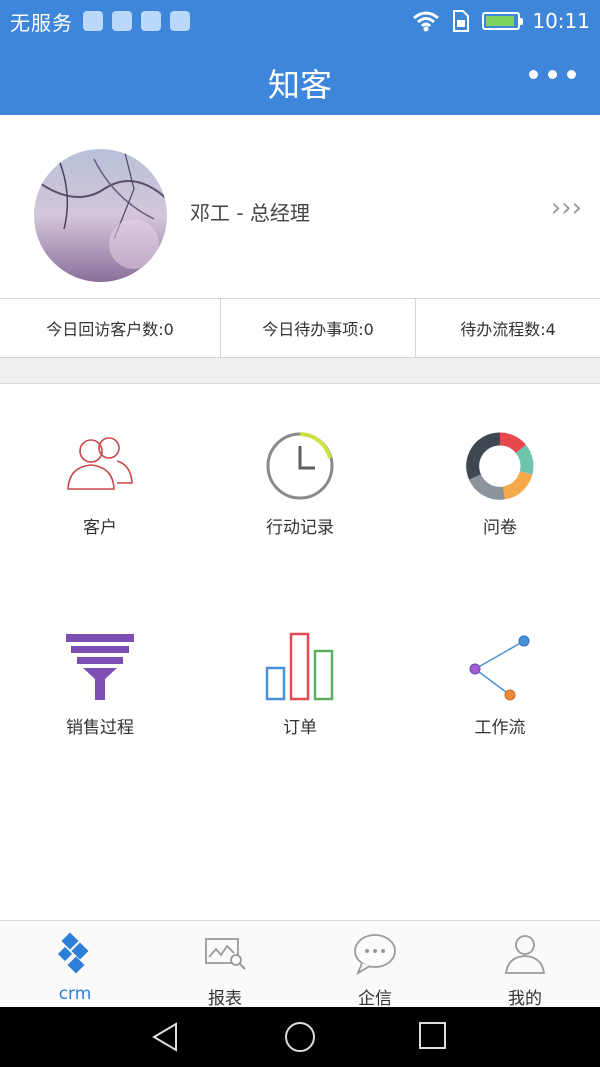  Describe the element at coordinates (250, 213) in the screenshot. I see `profile-name: 邓工 - 总经理` at that location.